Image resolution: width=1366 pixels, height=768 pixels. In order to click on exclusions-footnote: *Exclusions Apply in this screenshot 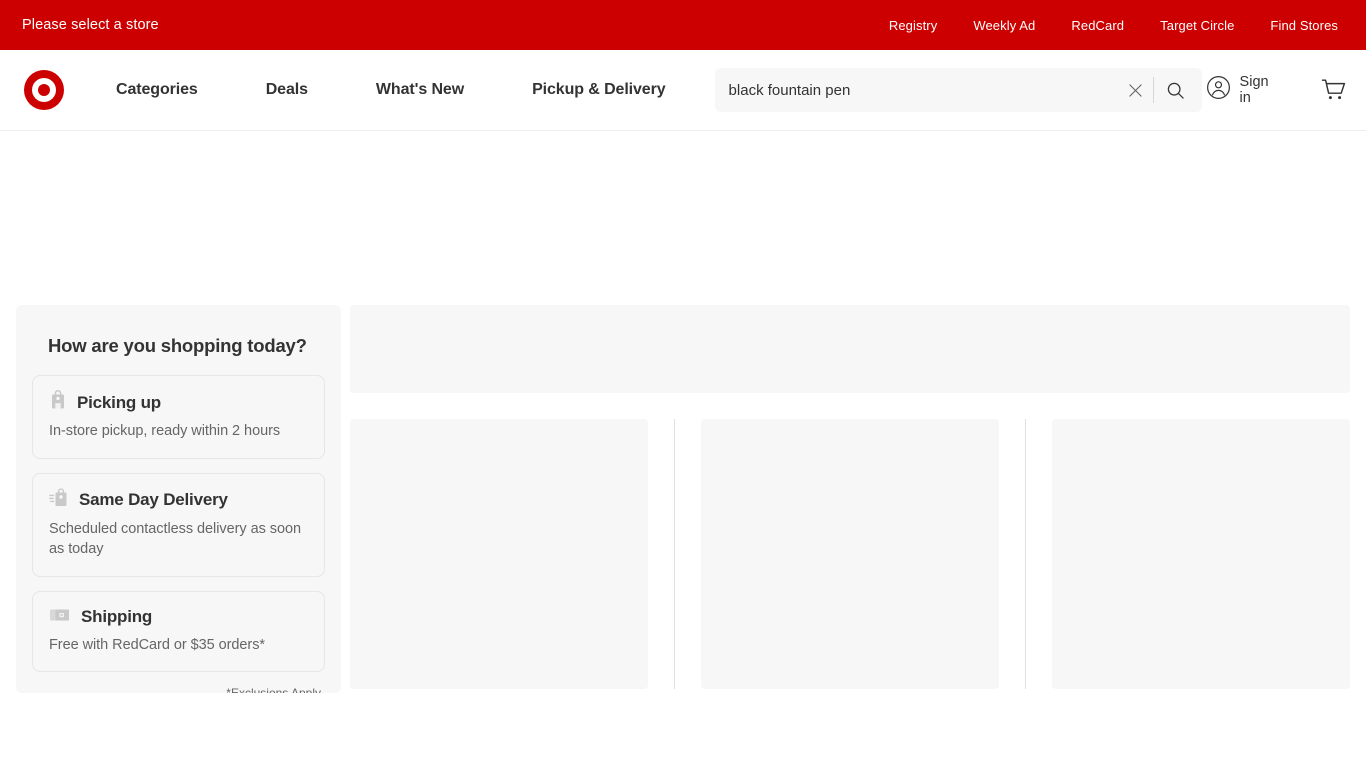, I will do `click(178, 689)`.